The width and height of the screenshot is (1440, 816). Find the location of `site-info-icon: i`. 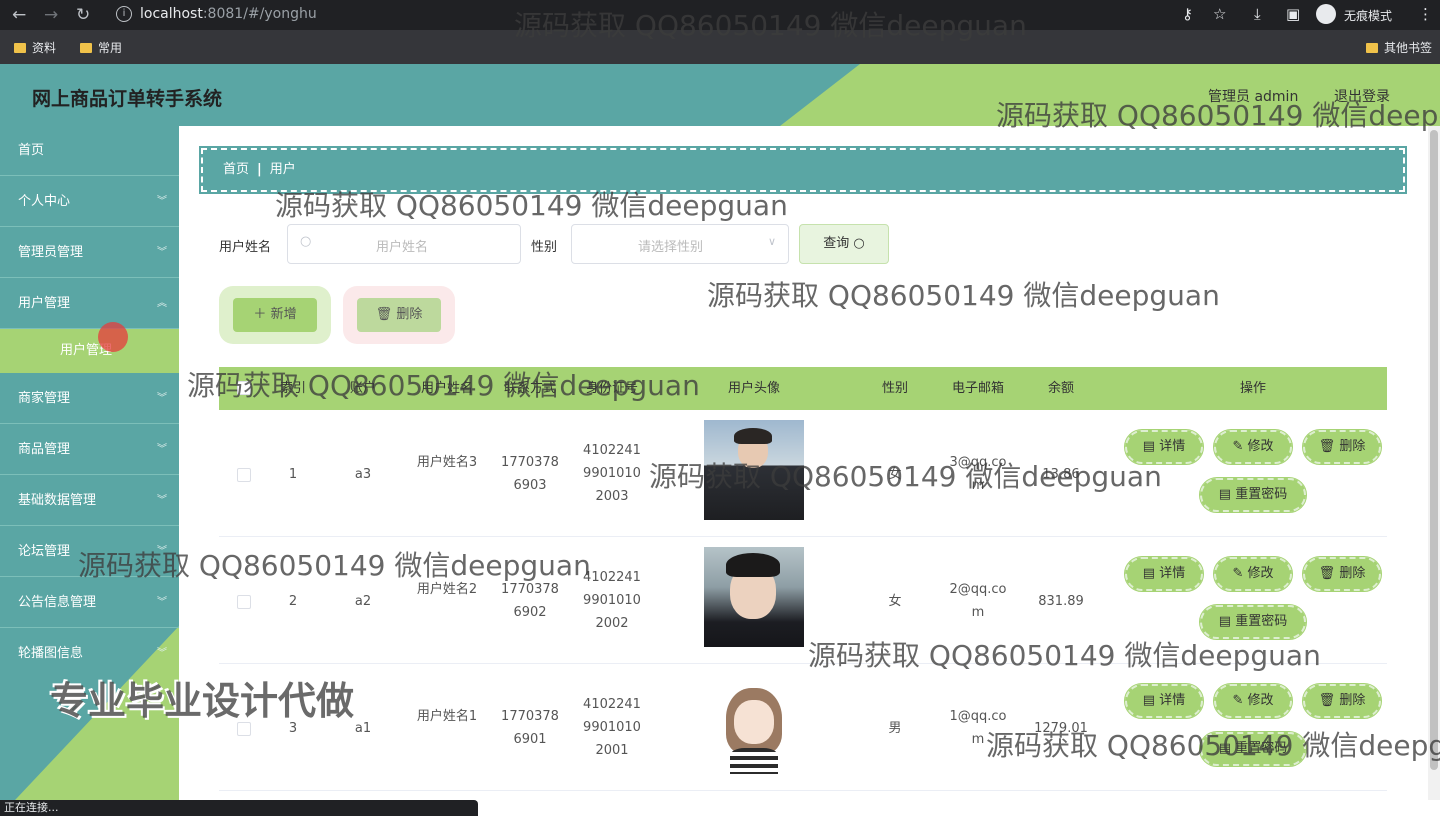

site-info-icon: i is located at coordinates (124, 14).